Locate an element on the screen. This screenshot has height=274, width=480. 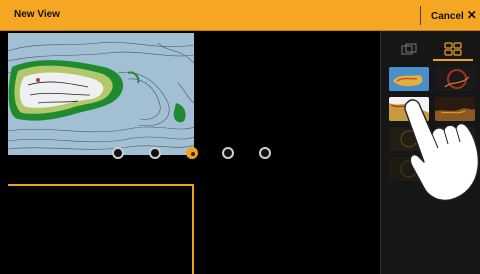
split-line-horizontal is located at coordinates (101, 185).